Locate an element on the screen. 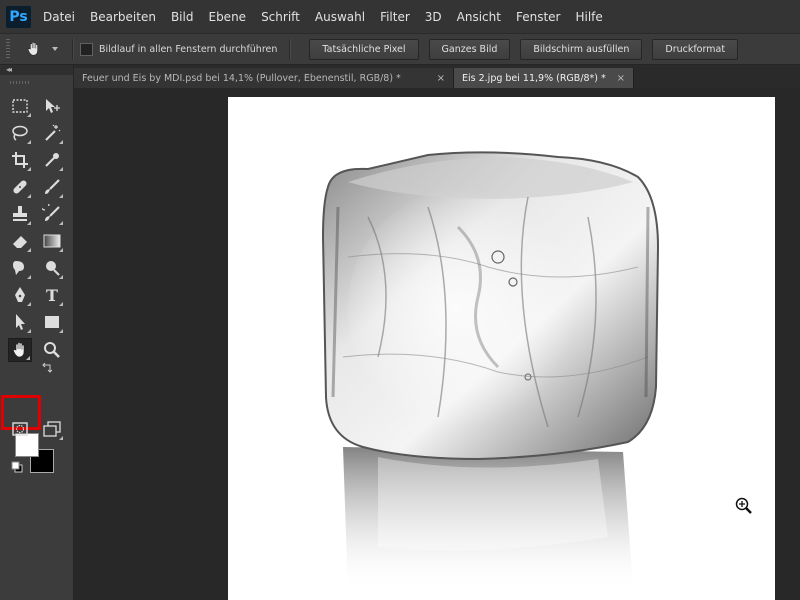 This screenshot has height=600, width=800. type-tool: T is located at coordinates (52, 295).